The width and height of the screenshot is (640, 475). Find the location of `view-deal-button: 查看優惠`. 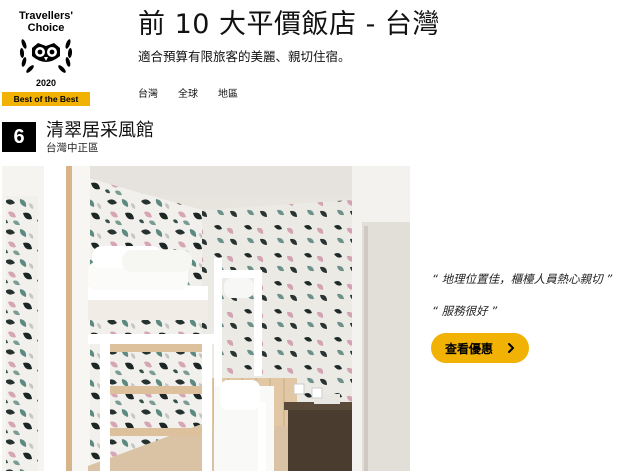

view-deal-button: 查看優惠 is located at coordinates (480, 348).